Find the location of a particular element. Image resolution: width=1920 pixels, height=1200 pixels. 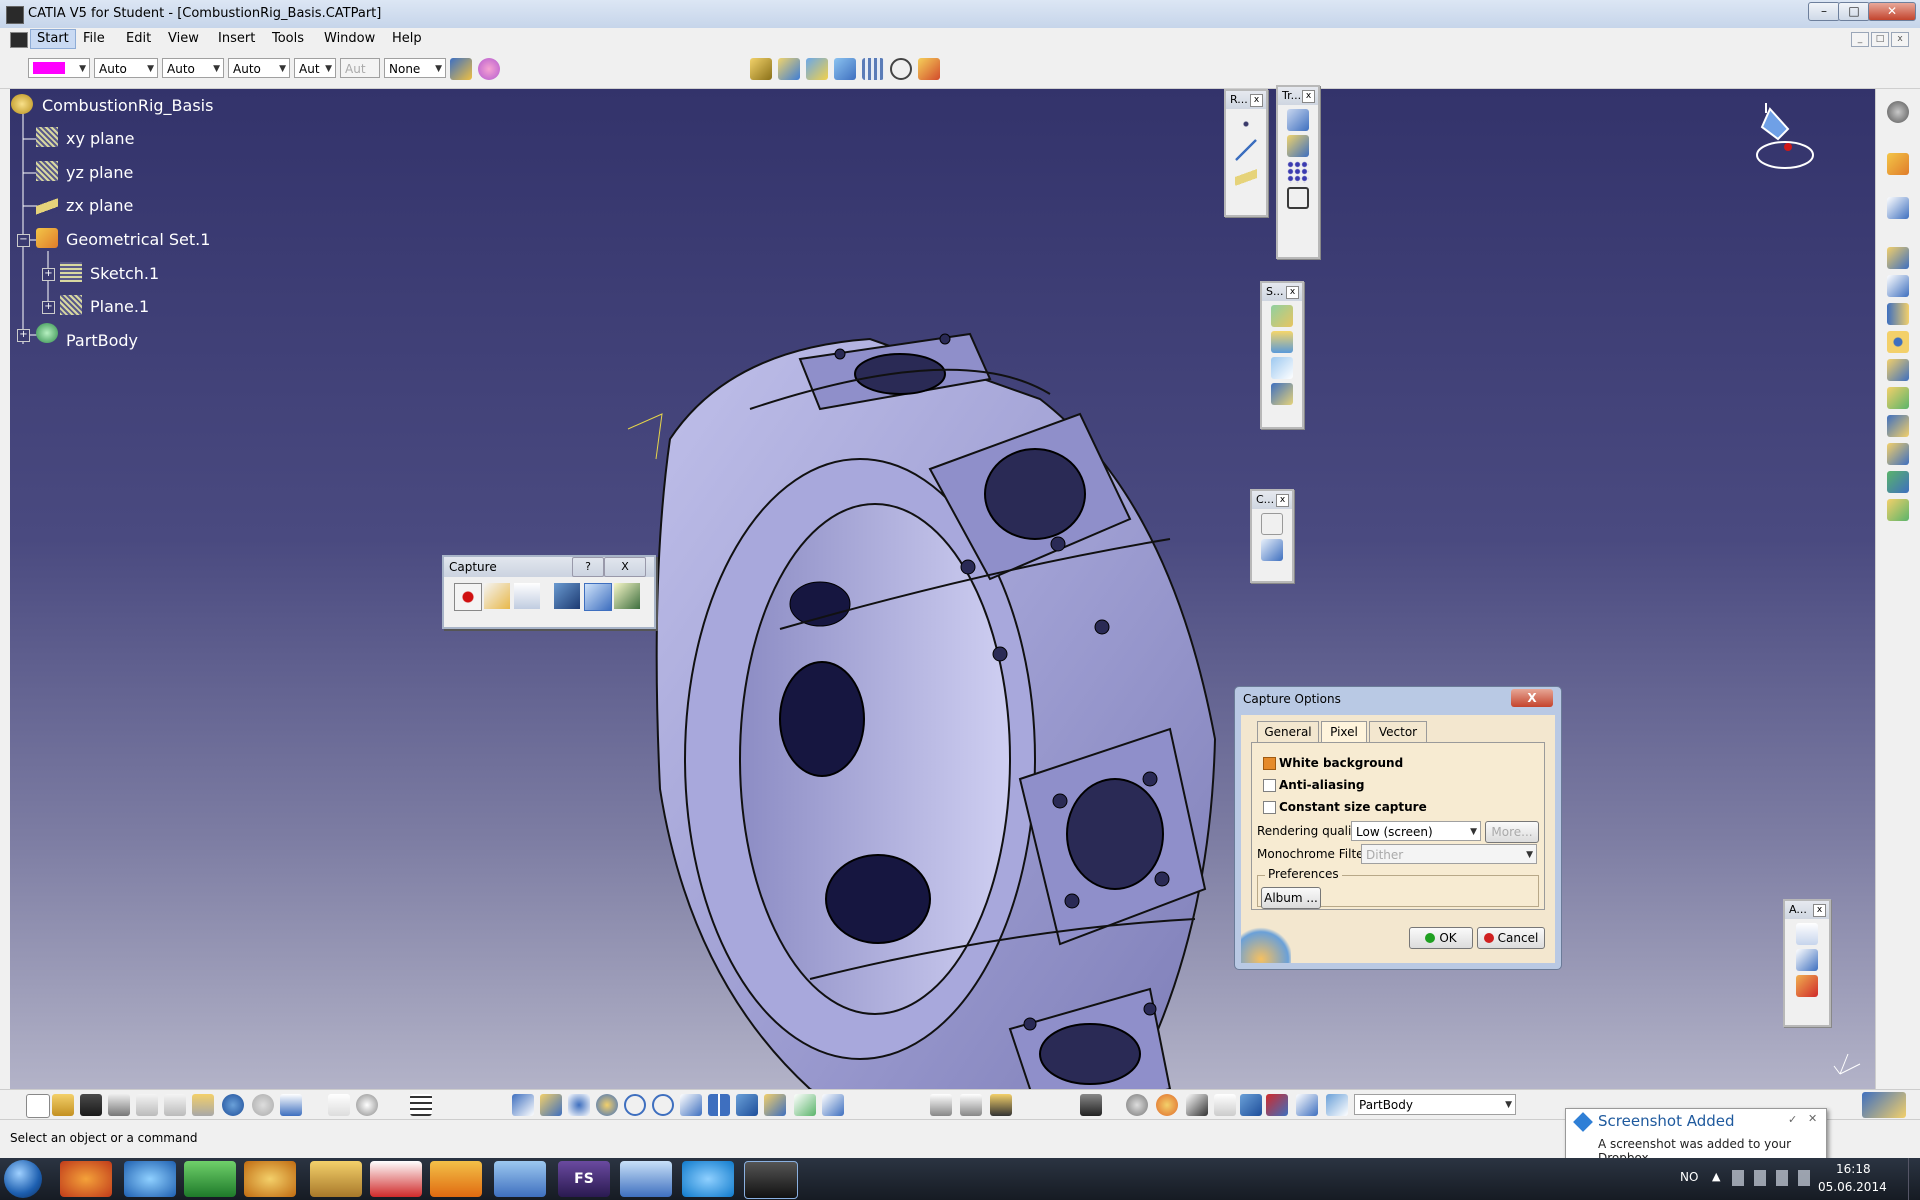

fit-all-icon is located at coordinates (551, 1105).